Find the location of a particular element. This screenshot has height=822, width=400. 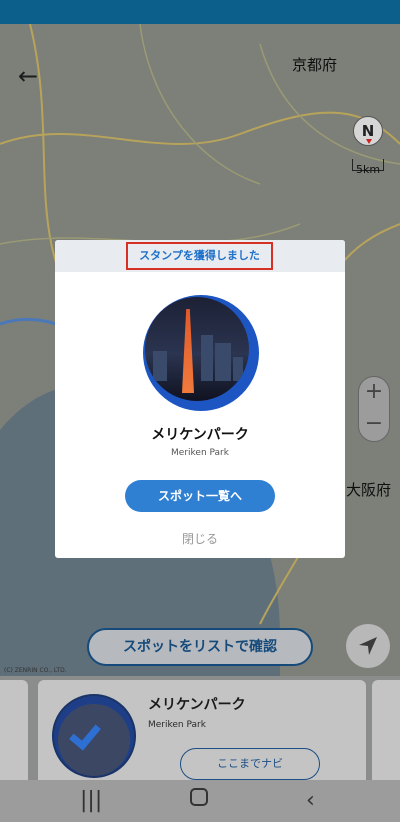

spot-list-button: スポット一覧へ is located at coordinates (200, 496).